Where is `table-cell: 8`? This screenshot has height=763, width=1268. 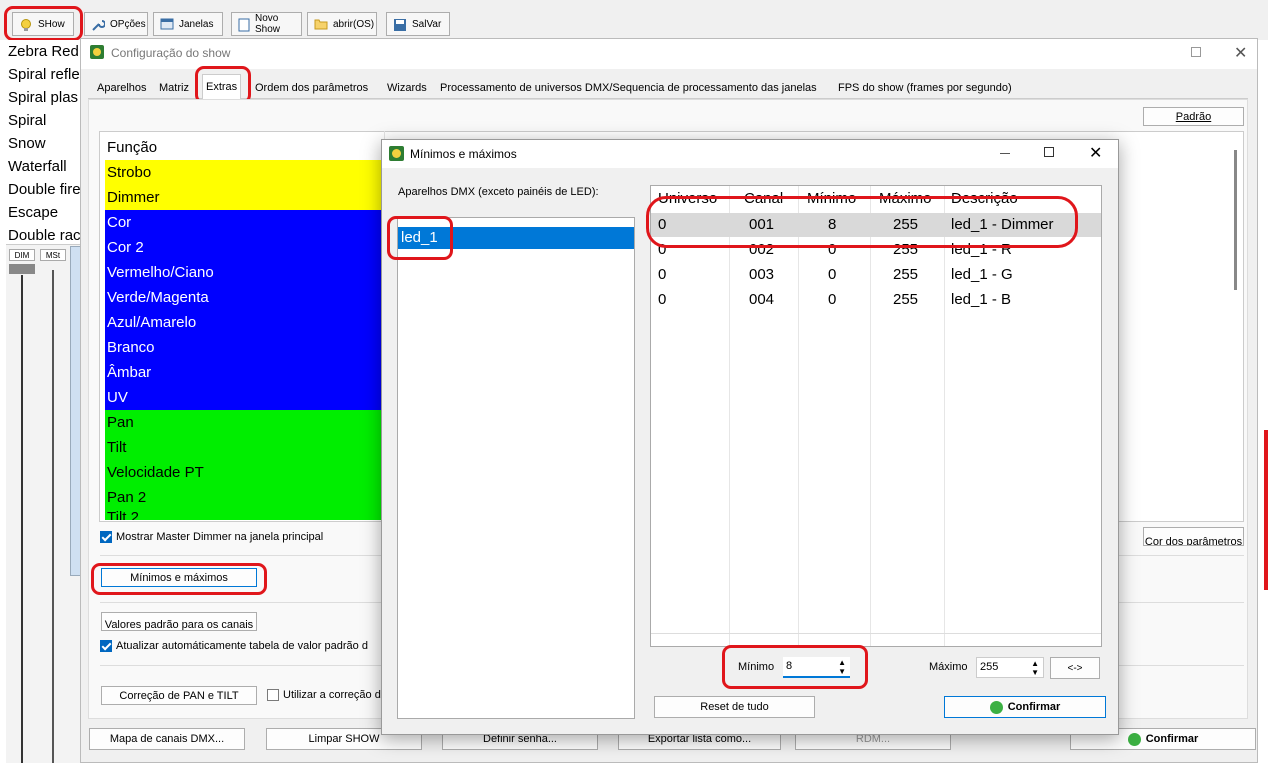 table-cell: 8 is located at coordinates (832, 224).